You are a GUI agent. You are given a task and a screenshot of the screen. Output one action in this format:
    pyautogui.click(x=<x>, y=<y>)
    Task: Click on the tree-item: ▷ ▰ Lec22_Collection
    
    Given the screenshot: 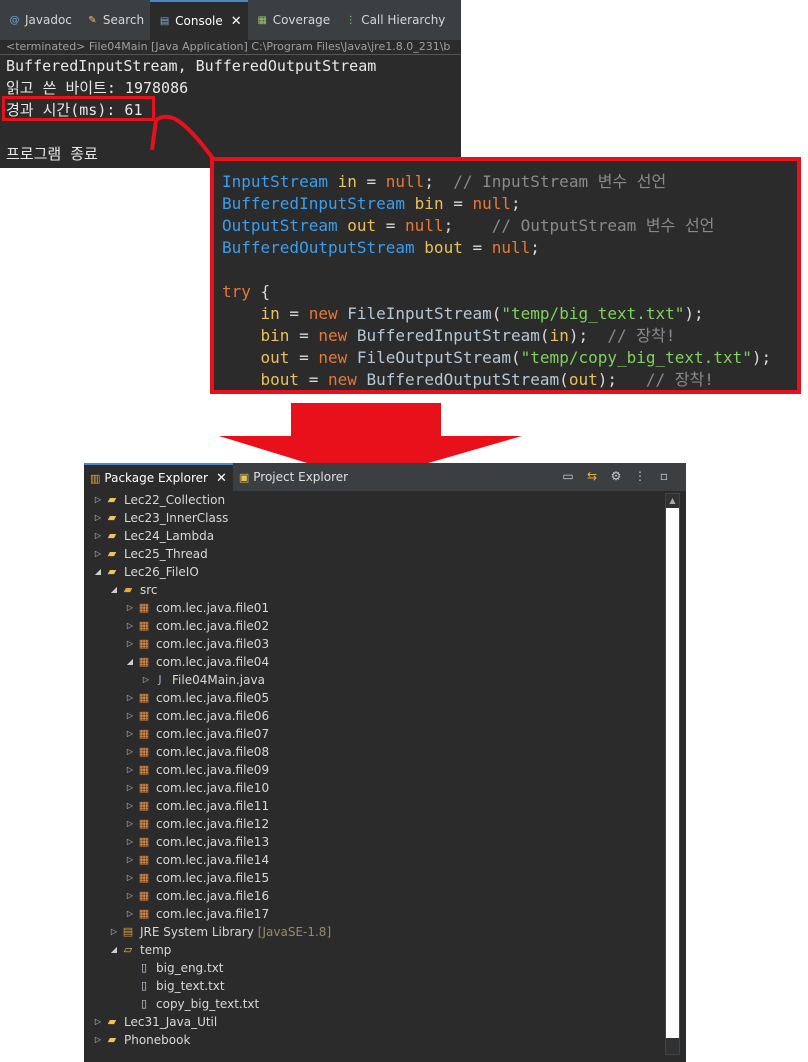 What is the action you would take?
    pyautogui.click(x=374, y=500)
    